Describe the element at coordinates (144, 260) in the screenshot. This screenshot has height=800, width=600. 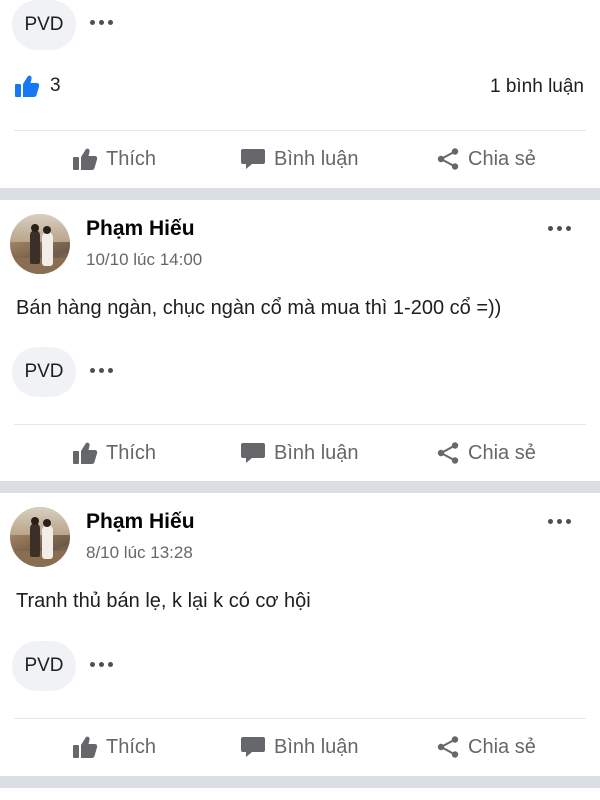
I see `post-time: 10/10 lúc 14:00` at that location.